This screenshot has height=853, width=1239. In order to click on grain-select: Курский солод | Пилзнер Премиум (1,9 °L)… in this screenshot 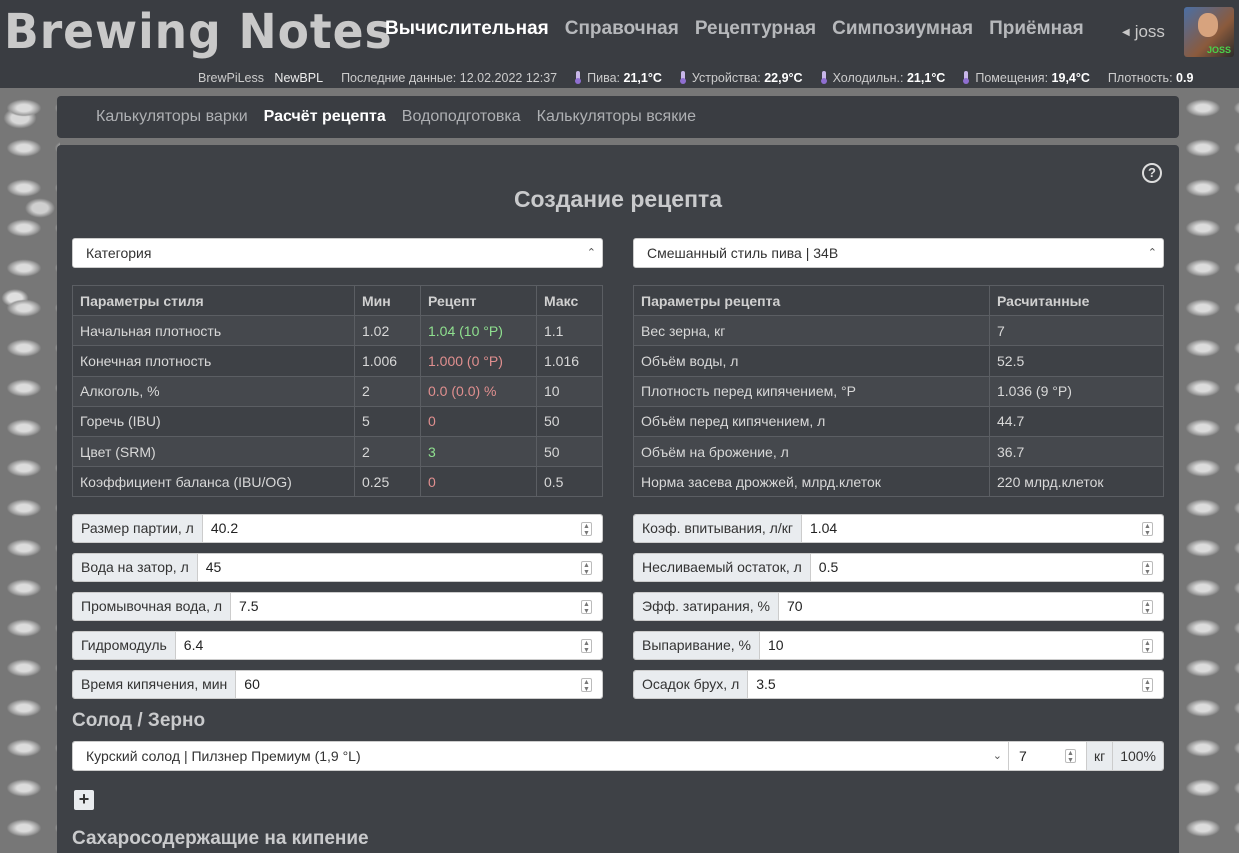, I will do `click(541, 756)`.